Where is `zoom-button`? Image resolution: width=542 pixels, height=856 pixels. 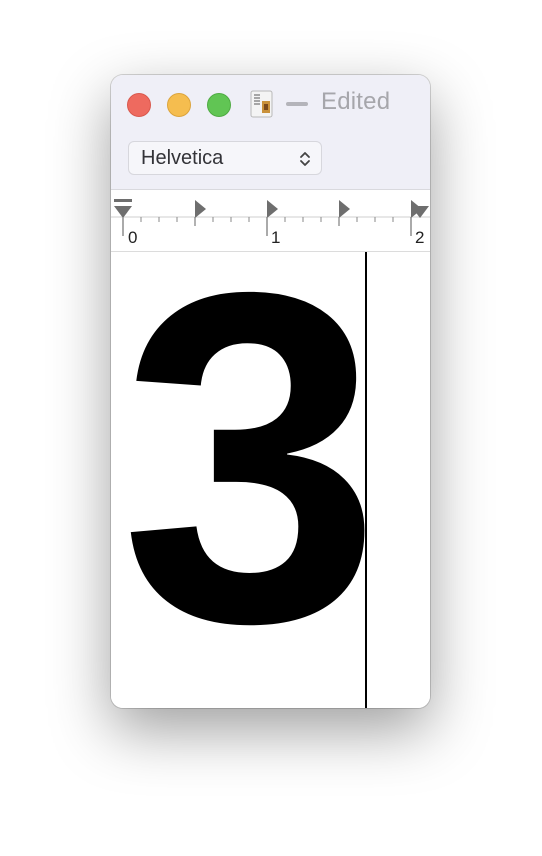
zoom-button is located at coordinates (219, 105).